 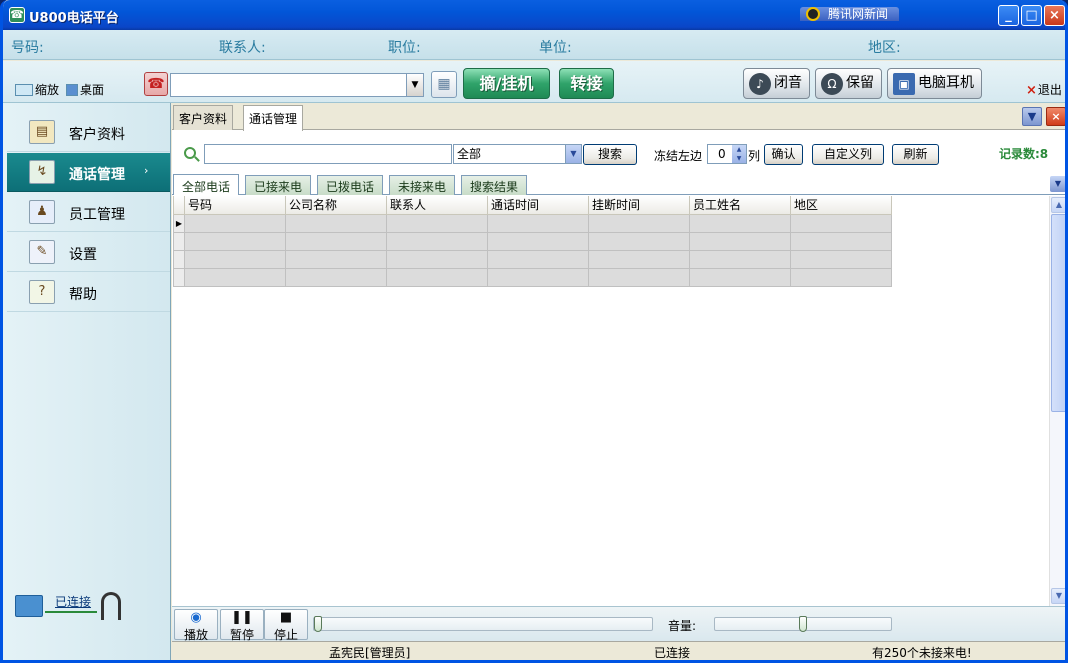 What do you see at coordinates (88, 212) in the screenshot?
I see `sidebar-item-staff: ♟ 员工管理` at bounding box center [88, 212].